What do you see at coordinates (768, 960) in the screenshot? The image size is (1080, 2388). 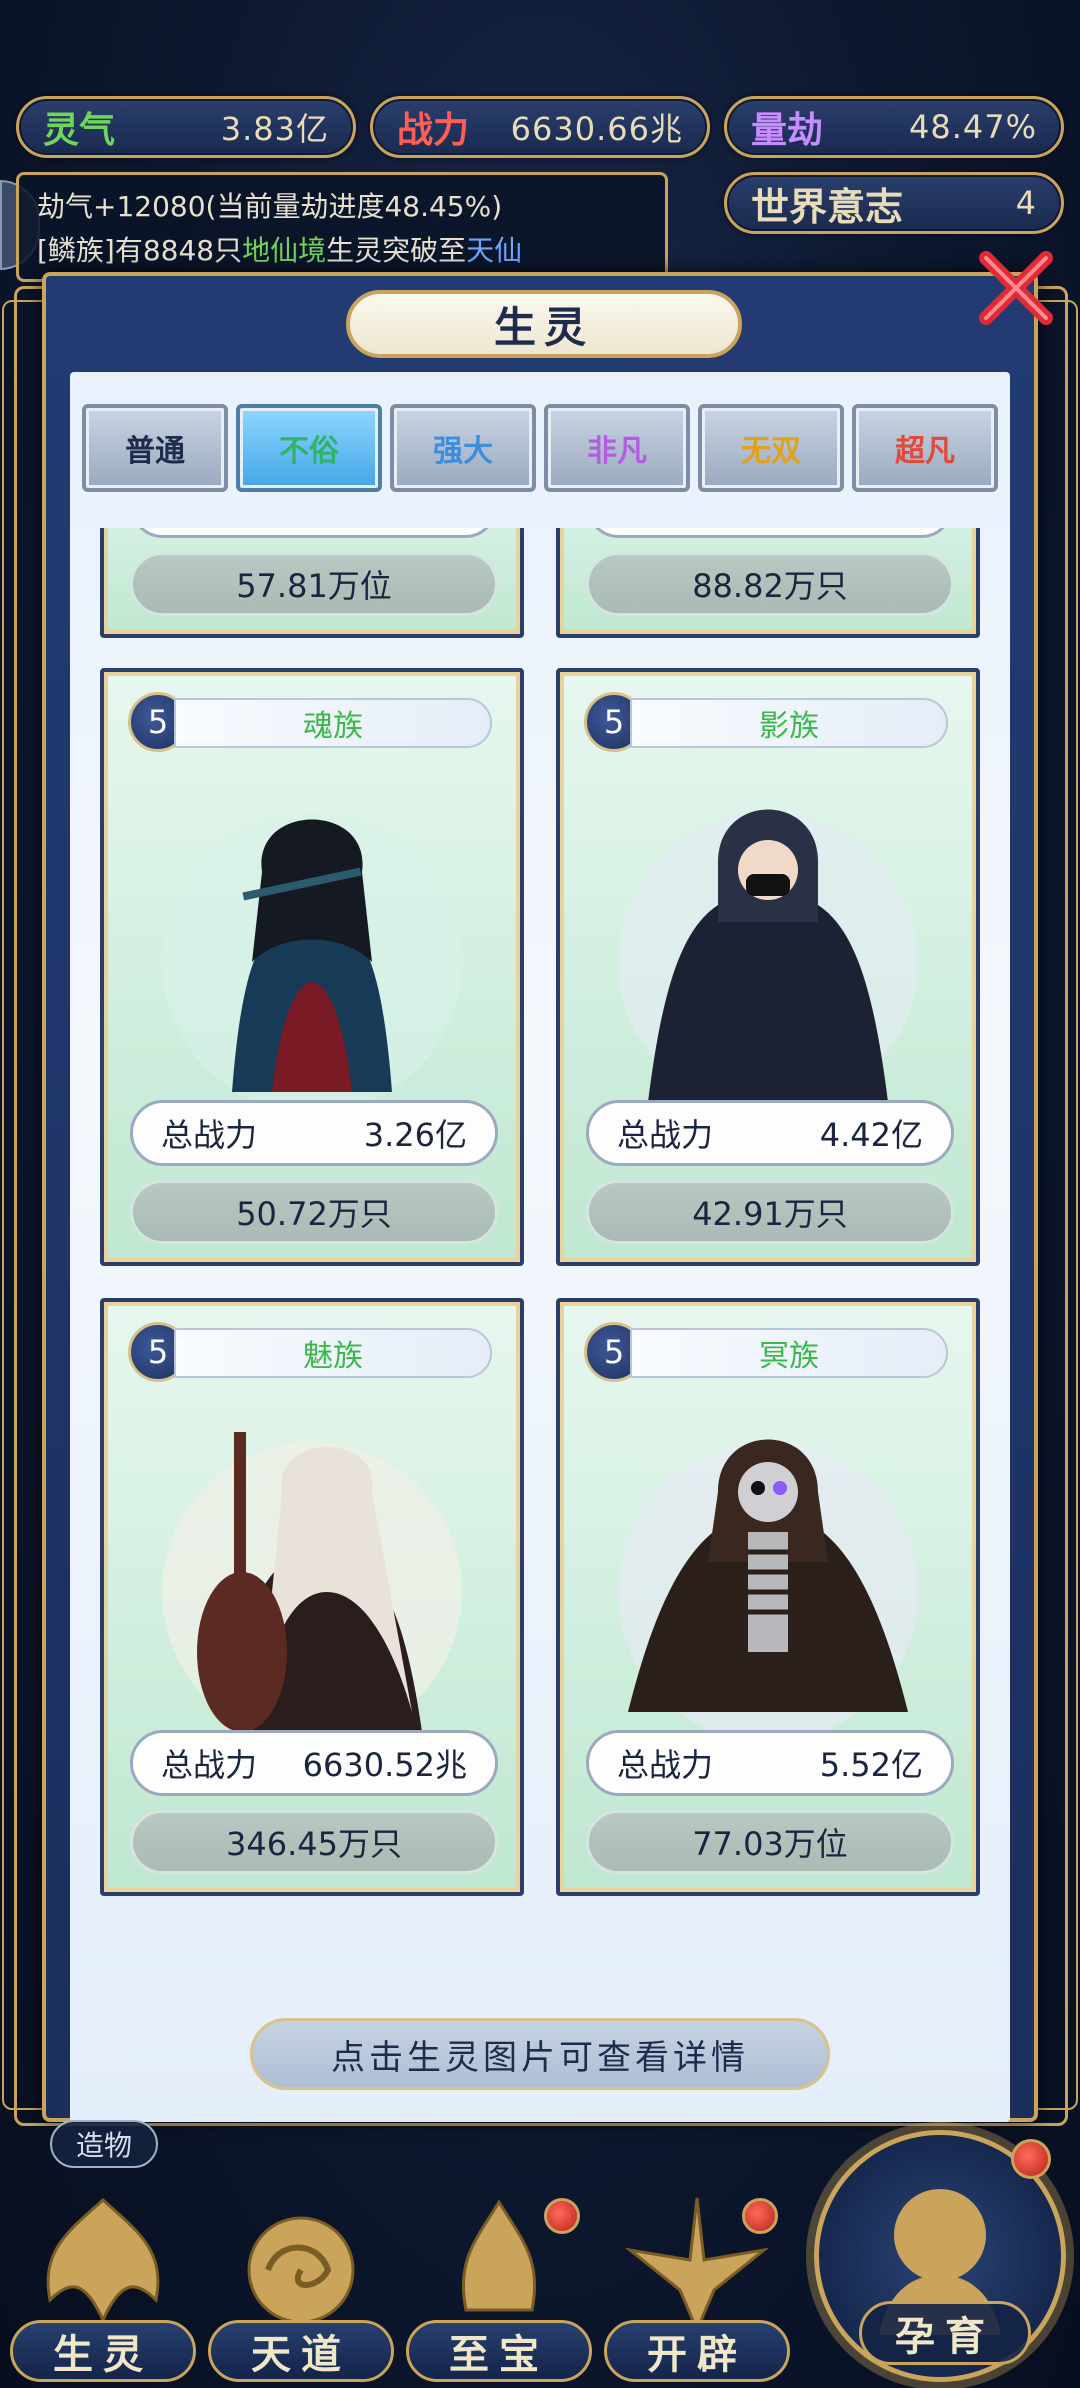 I see `hooded-shadow-portrait` at bounding box center [768, 960].